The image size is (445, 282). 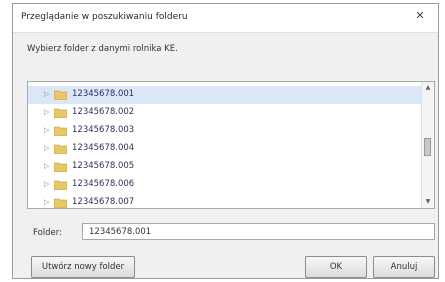 I want to click on new-folder-button: Utwórz nowy folder, so click(x=83, y=267).